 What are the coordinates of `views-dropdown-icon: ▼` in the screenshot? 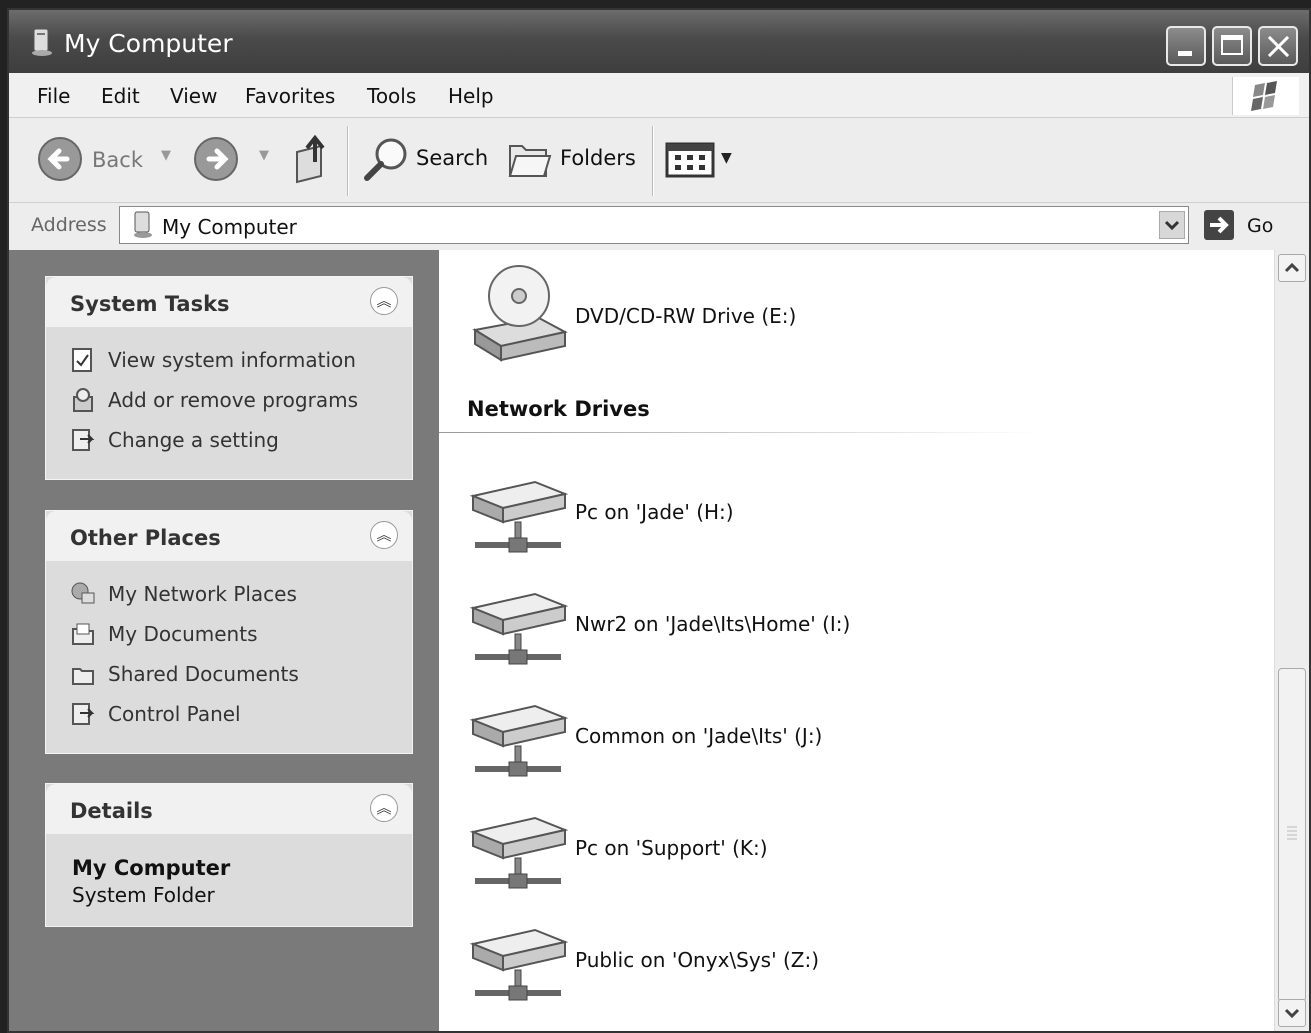 It's located at (726, 158).